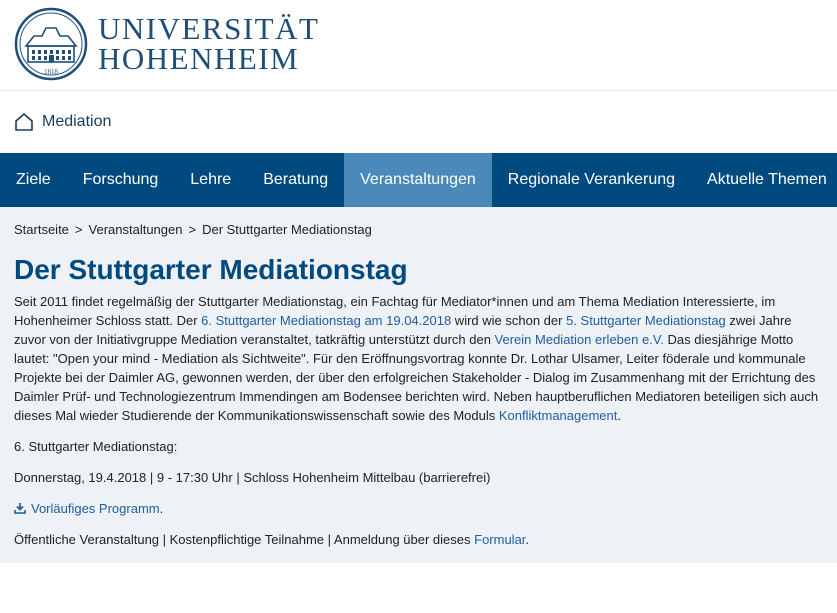 Image resolution: width=837 pixels, height=613 pixels. Describe the element at coordinates (161, 508) in the screenshot. I see `program-suffix: .` at that location.